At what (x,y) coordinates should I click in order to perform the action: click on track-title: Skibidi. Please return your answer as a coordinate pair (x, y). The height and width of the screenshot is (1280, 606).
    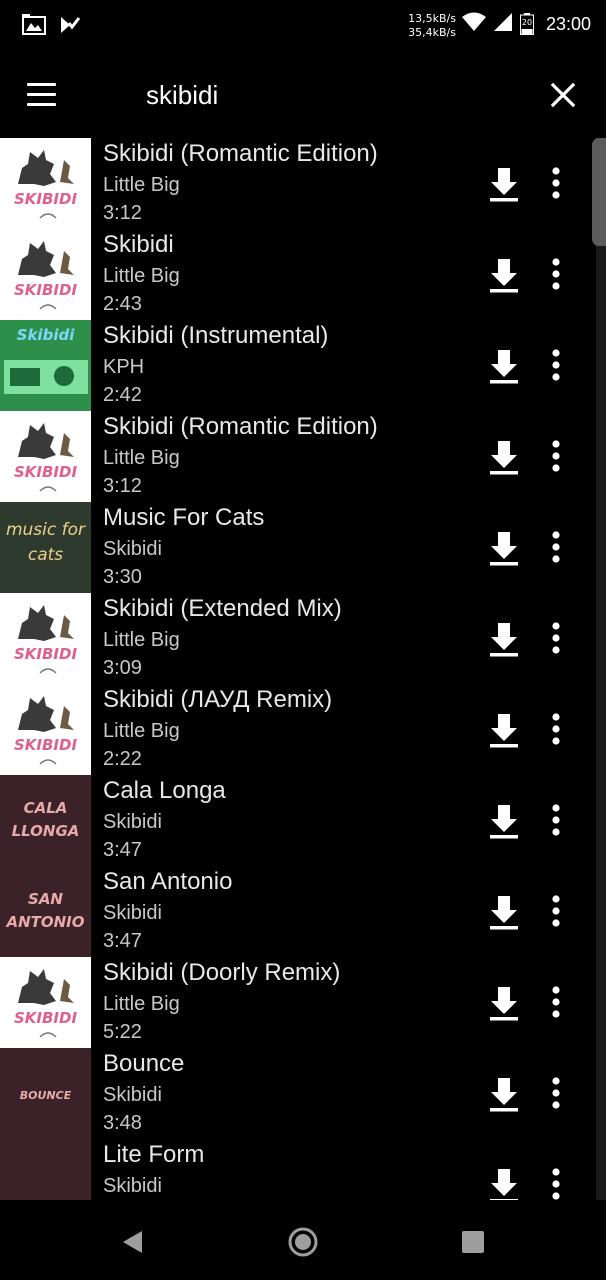
    Looking at the image, I should click on (138, 244).